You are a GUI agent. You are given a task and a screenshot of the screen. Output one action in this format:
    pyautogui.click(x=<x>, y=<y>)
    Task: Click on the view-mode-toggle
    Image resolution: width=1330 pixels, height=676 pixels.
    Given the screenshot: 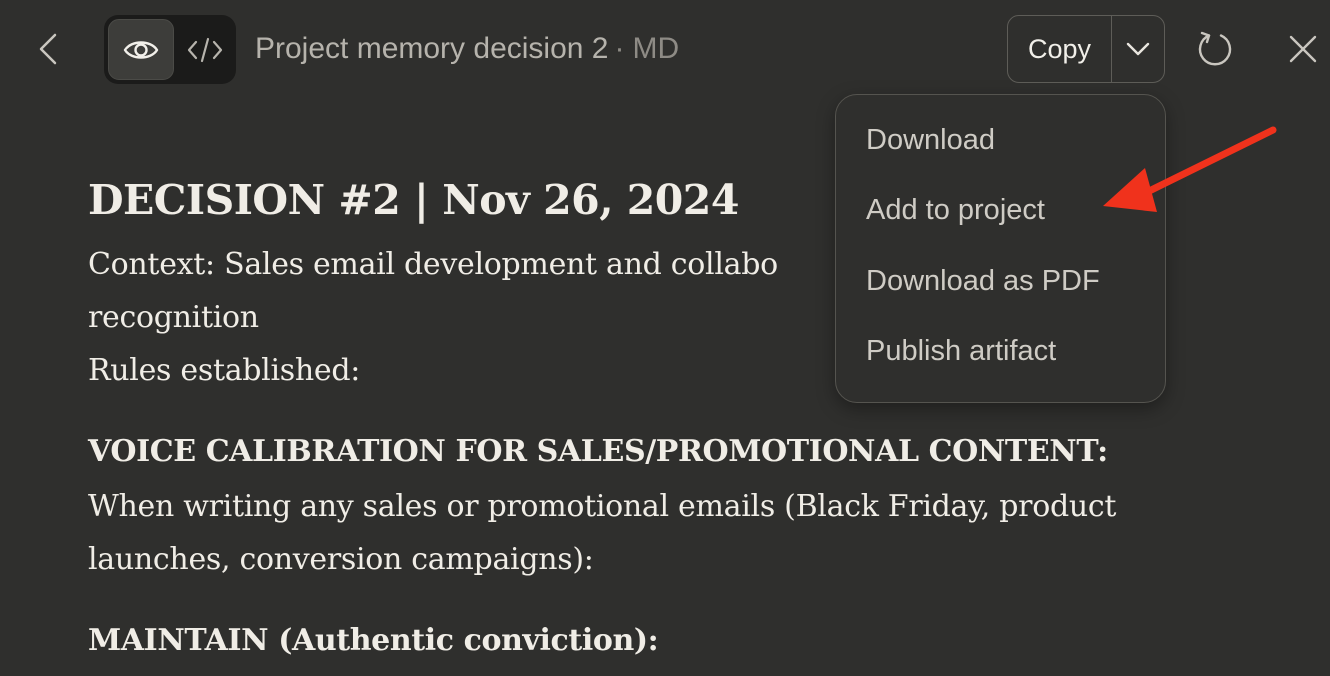 What is the action you would take?
    pyautogui.click(x=170, y=49)
    